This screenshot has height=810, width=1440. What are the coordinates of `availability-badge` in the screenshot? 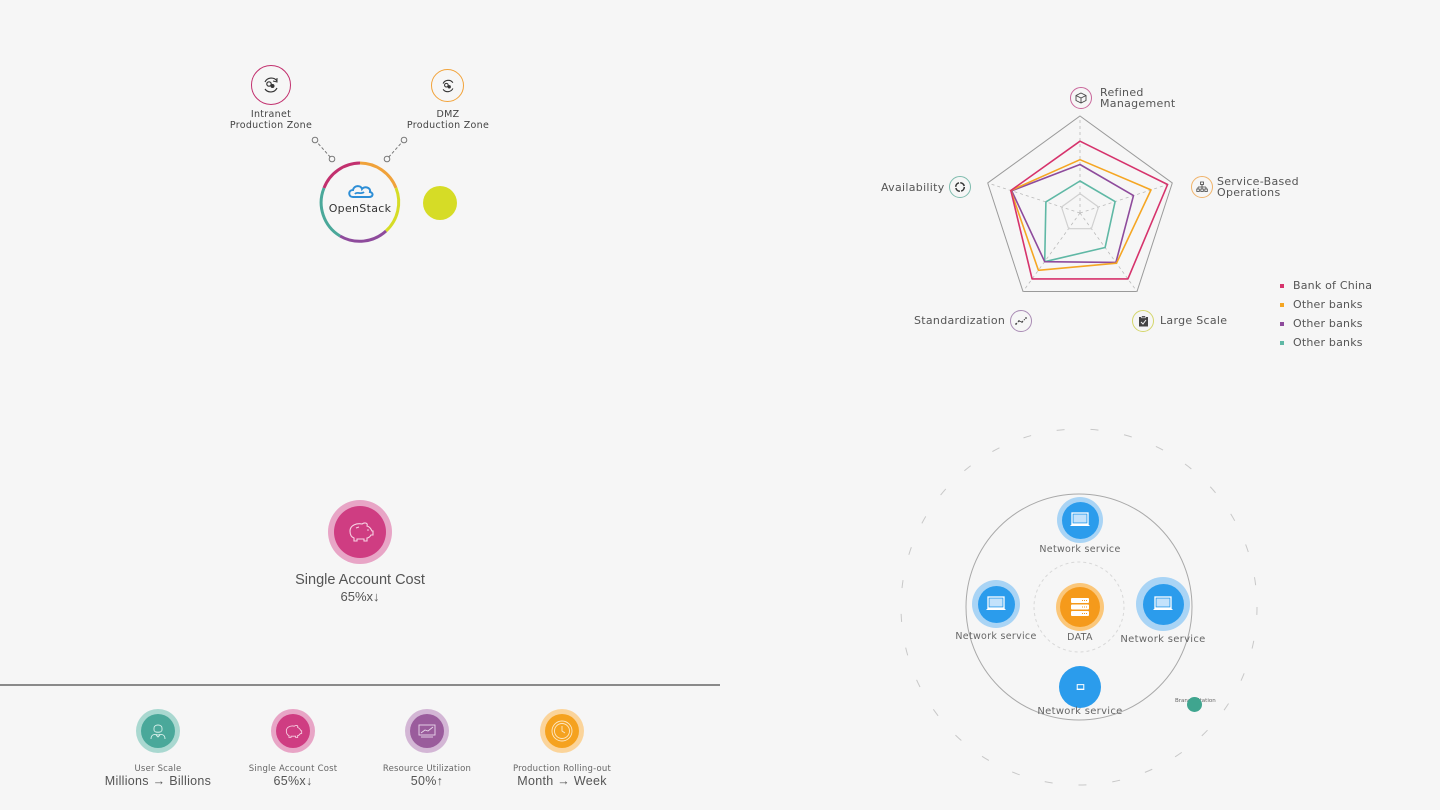 It's located at (960, 187).